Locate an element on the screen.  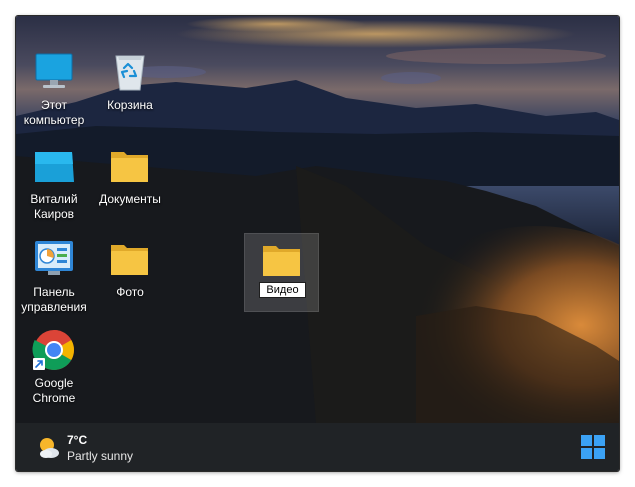
desktop-icon-user-folder: Виталий Каиров is located at coordinates (54, 183).